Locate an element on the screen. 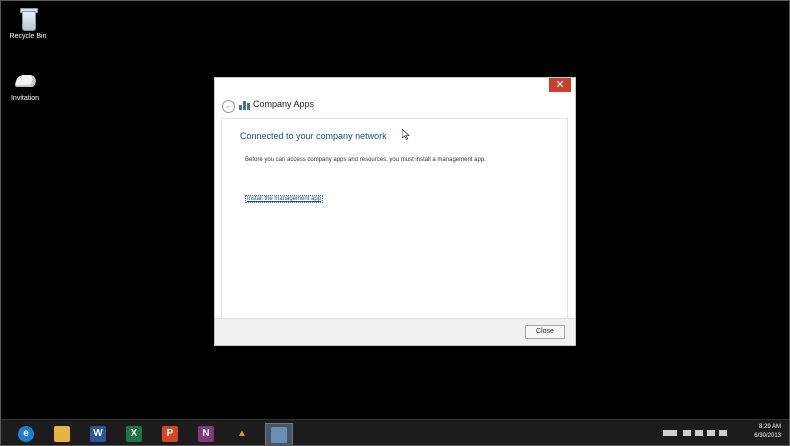  word-icon: W is located at coordinates (98, 434).